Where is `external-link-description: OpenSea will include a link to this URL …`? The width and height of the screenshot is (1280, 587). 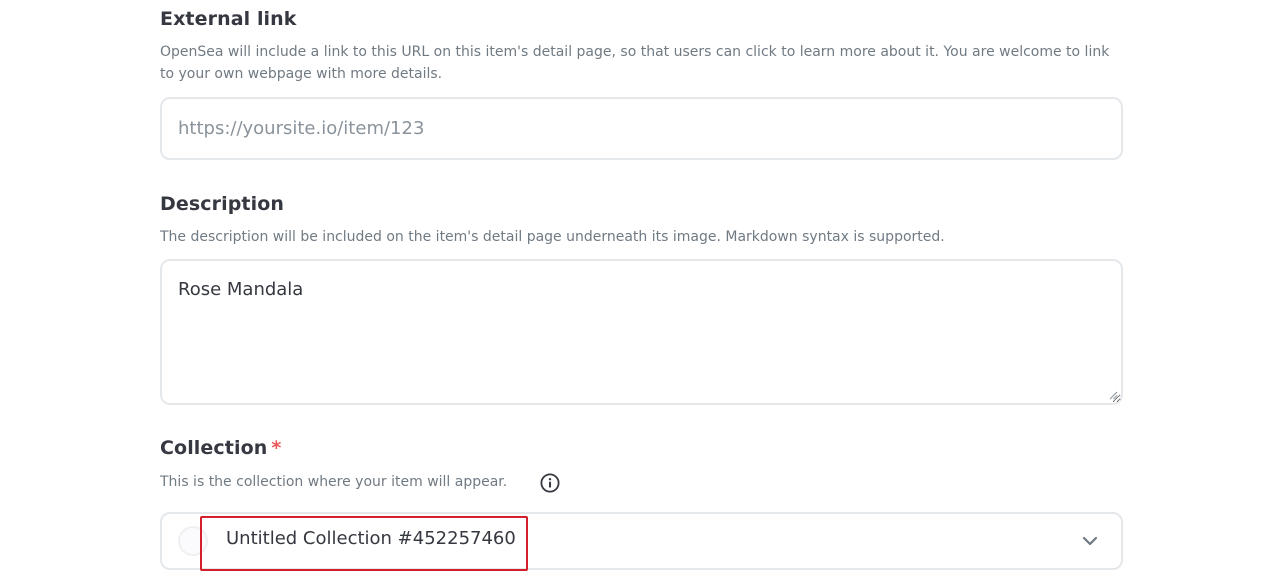 external-link-description: OpenSea will include a link to this URL … is located at coordinates (635, 63).